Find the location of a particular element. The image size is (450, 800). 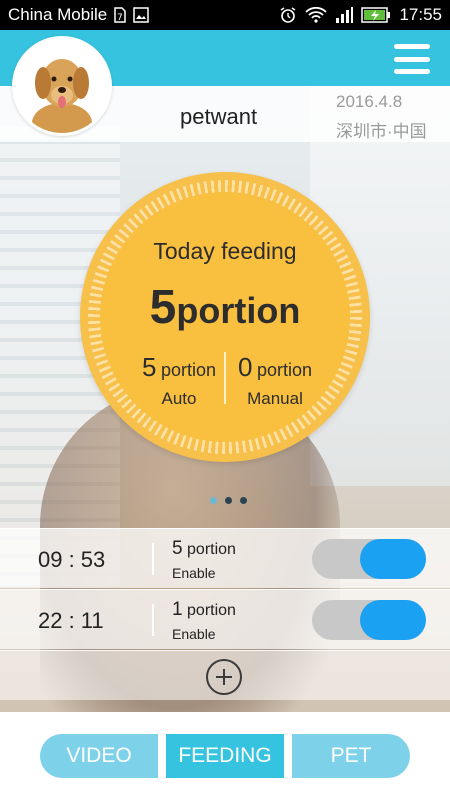

svg-text: 7 is located at coordinates (120, 18).